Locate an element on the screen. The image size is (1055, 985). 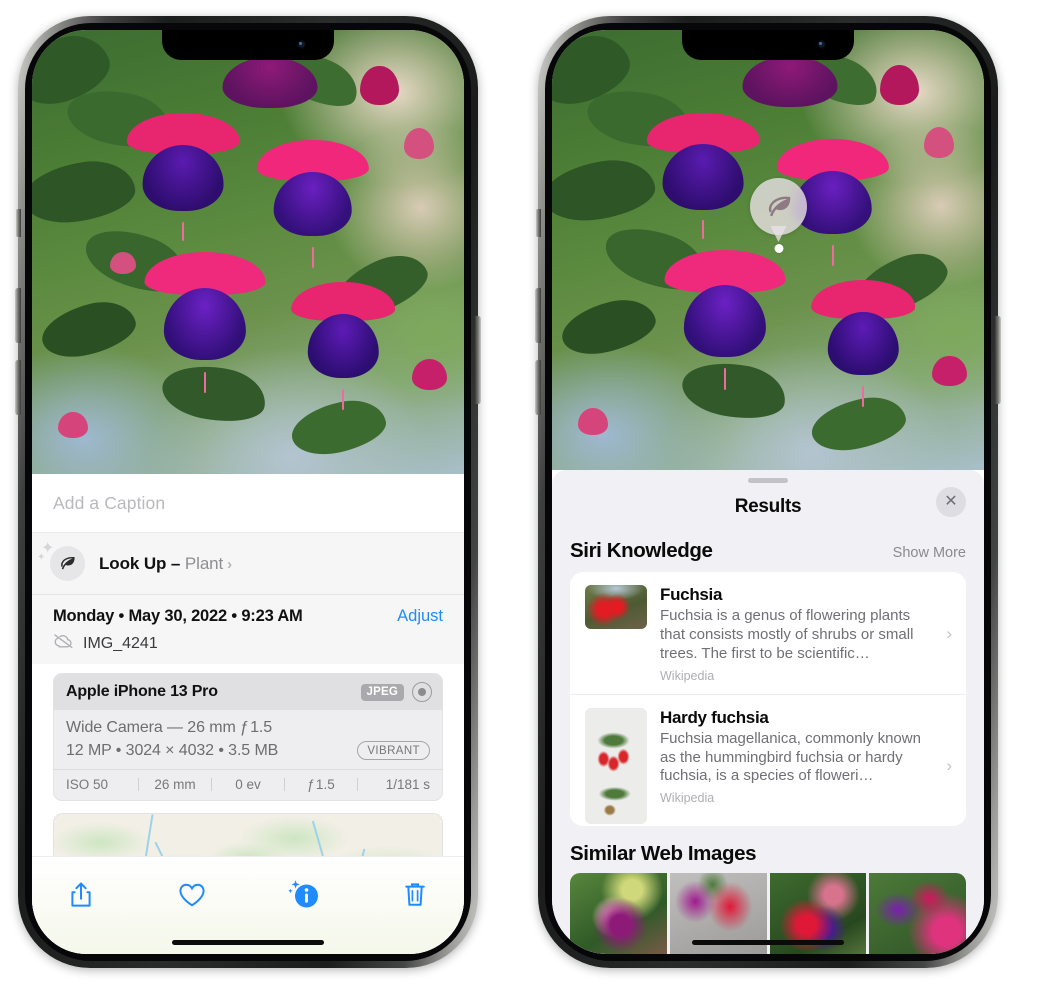
results-title: Results is located at coordinates (768, 506).